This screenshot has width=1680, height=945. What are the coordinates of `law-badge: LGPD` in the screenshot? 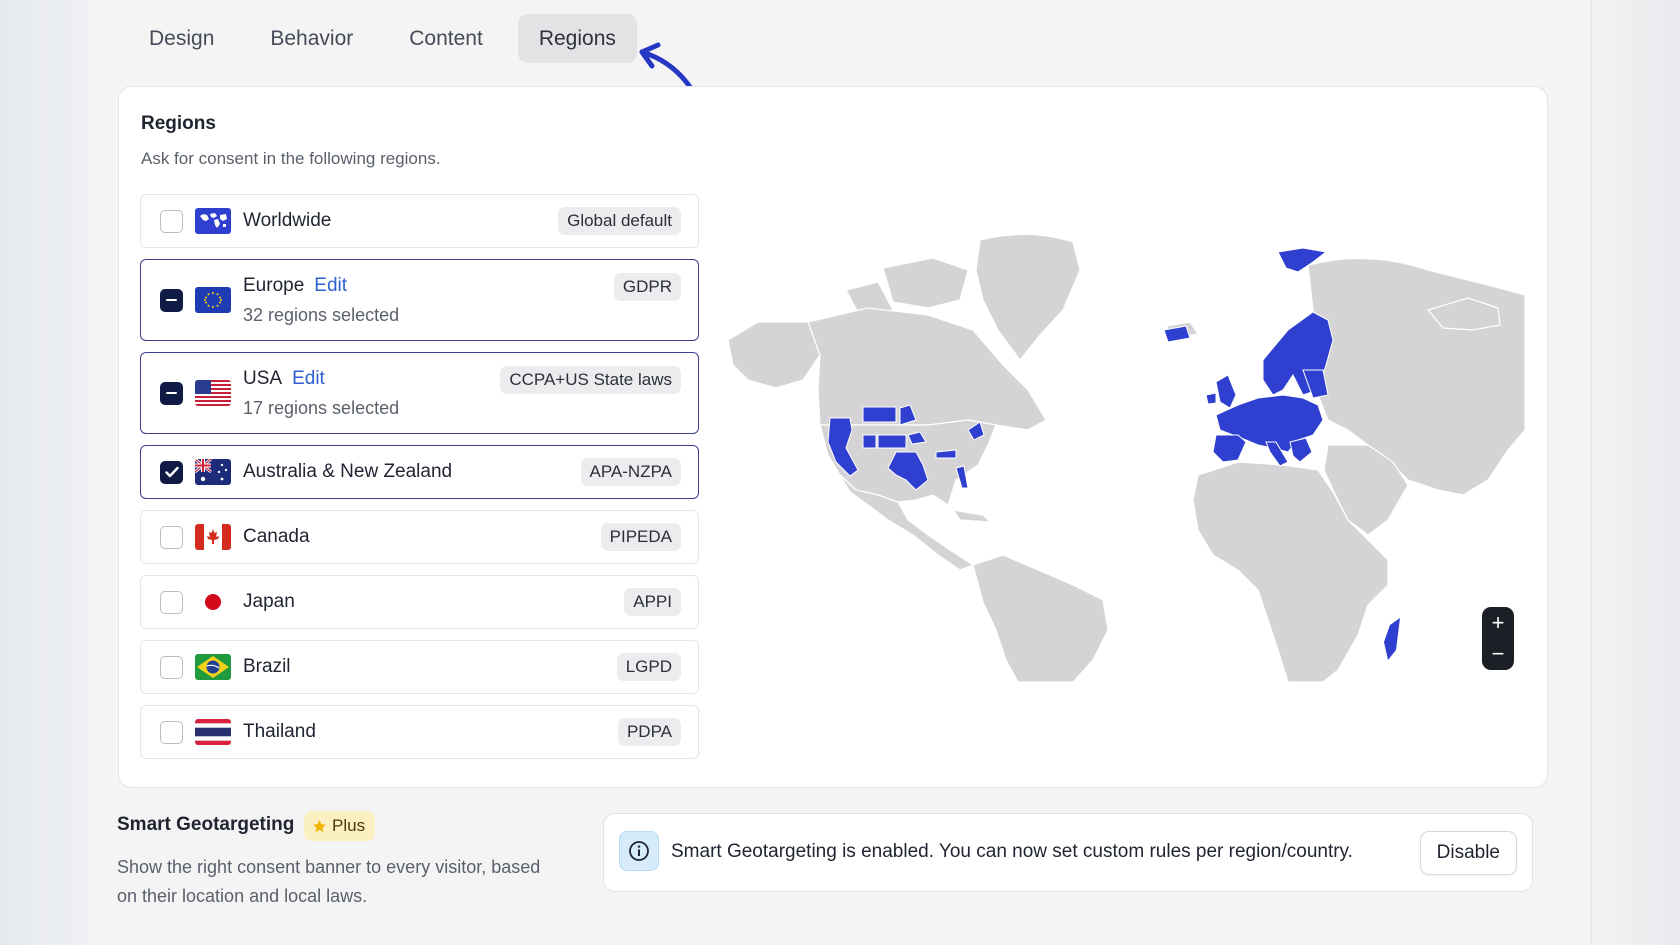 It's located at (648, 667).